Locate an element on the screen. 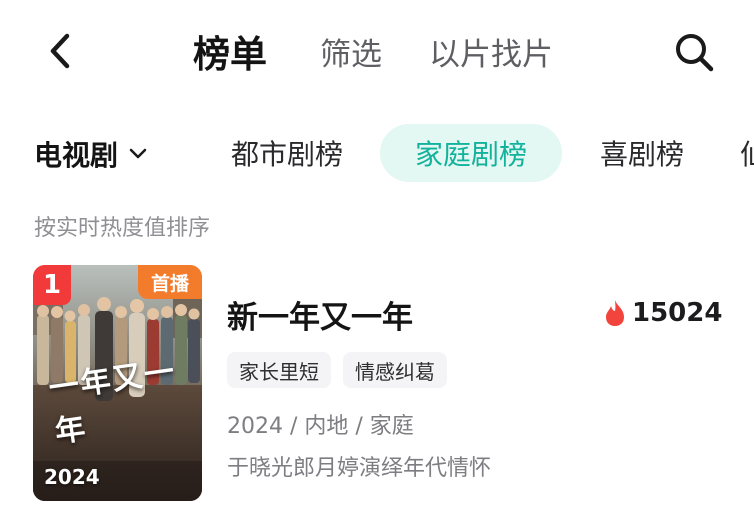  tag: 家长里短 is located at coordinates (279, 370).